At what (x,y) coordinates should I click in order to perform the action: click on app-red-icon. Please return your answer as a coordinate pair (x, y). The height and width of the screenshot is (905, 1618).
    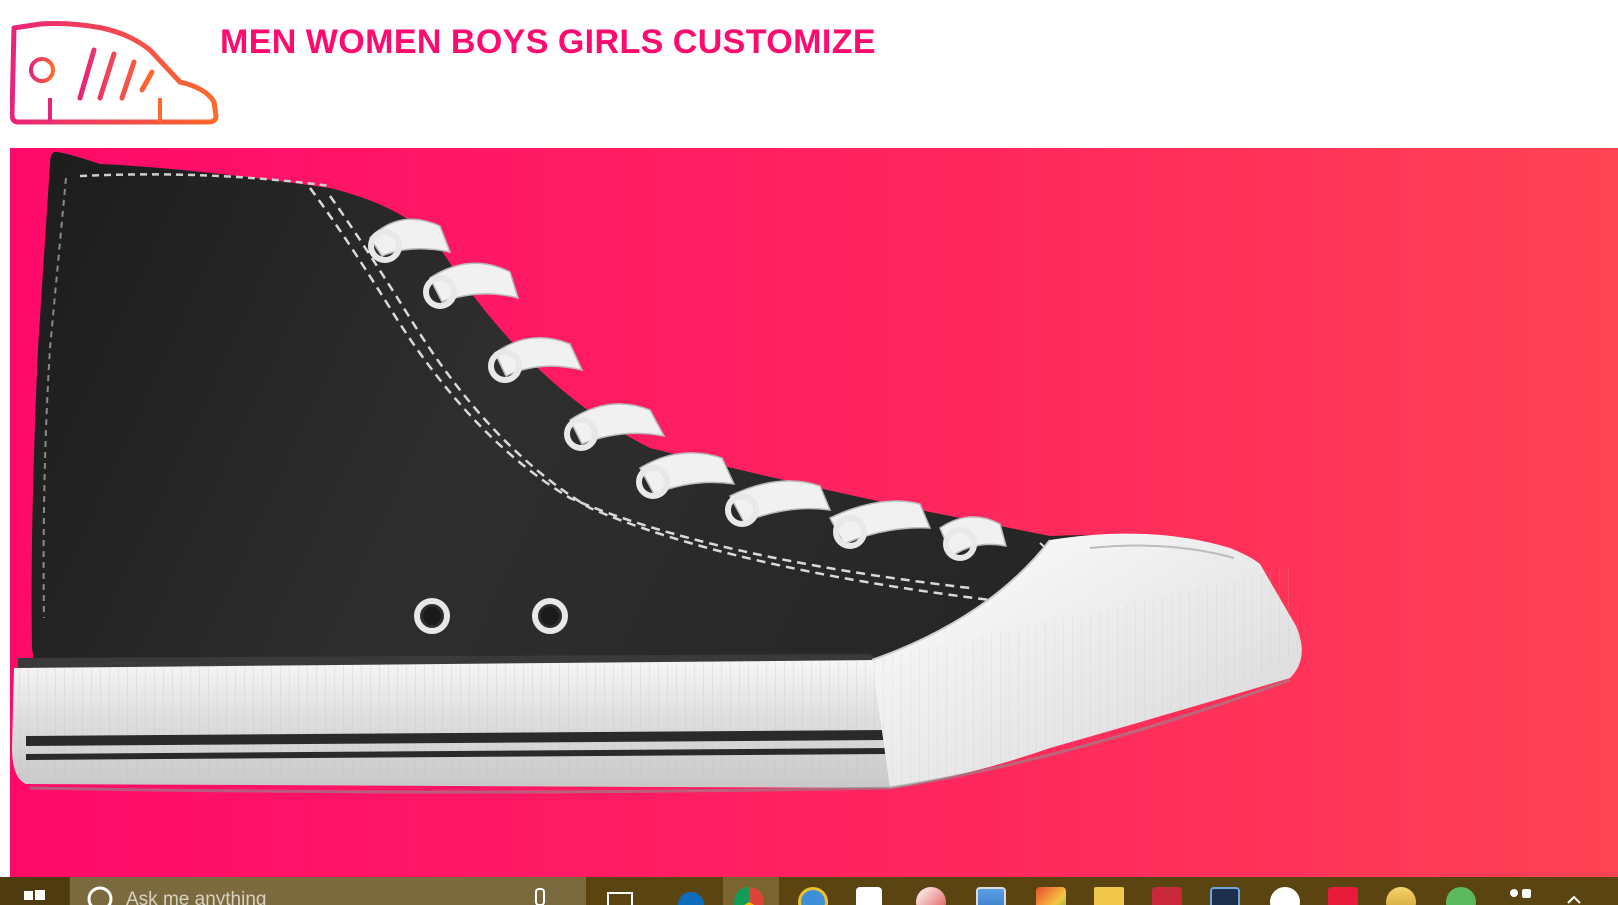
    Looking at the image, I should click on (1343, 896).